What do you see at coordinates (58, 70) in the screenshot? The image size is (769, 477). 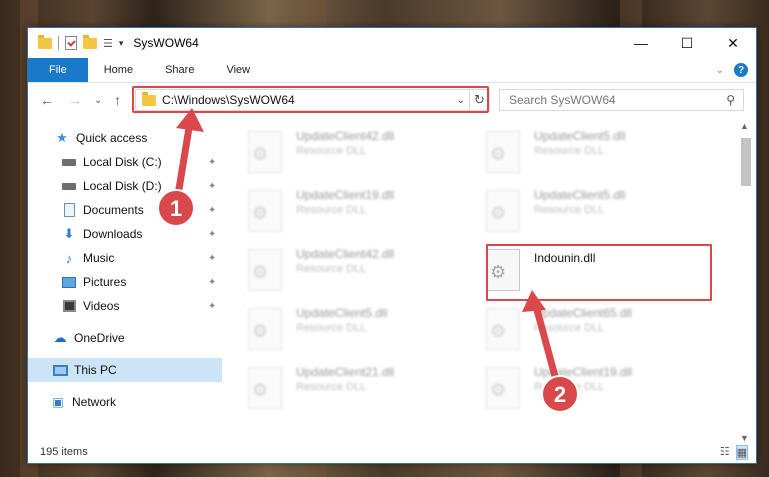 I see `tab-file: File` at bounding box center [58, 70].